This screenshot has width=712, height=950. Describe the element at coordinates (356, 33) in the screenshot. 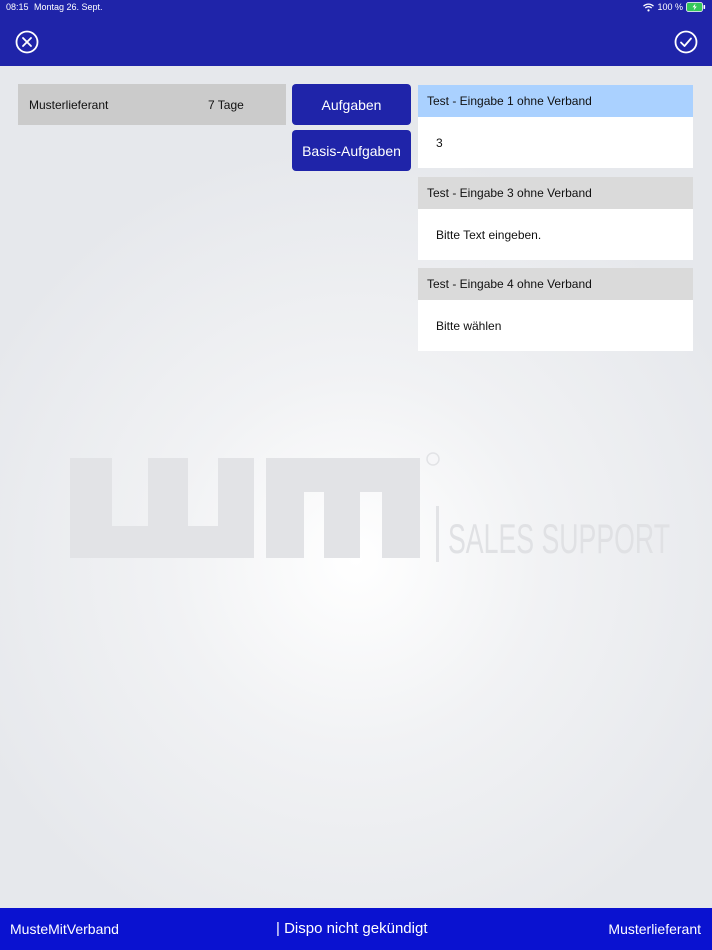

I see `top-navigation-bar: 08:15 Montag 26. Sept. 100 %` at that location.